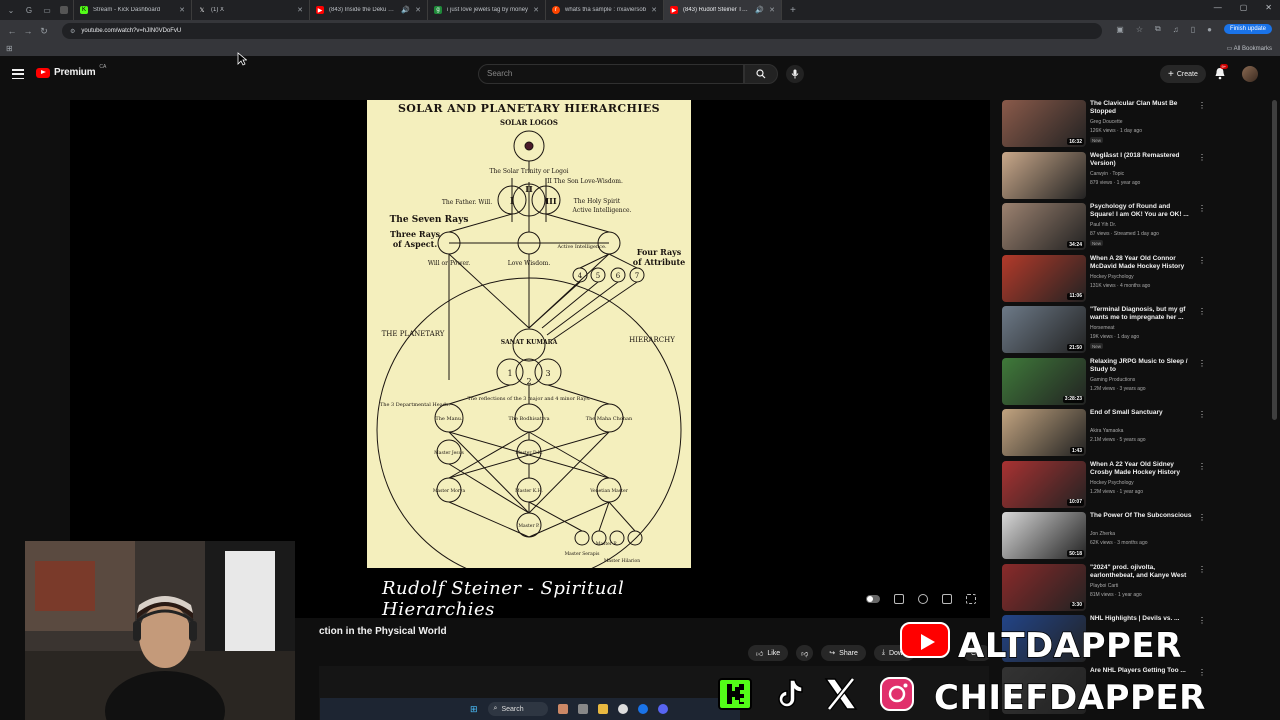  What do you see at coordinates (899, 599) in the screenshot?
I see `subtitles-icon` at bounding box center [899, 599].